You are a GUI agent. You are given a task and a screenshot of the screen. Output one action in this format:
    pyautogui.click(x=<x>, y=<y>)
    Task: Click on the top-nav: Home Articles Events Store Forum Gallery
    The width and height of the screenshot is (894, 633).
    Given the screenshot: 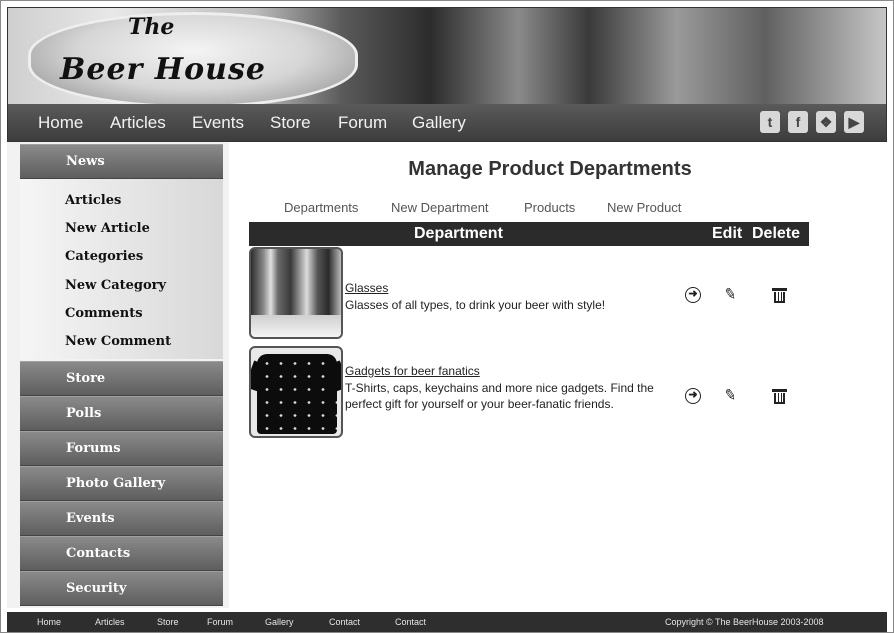 What is the action you would take?
    pyautogui.click(x=447, y=122)
    